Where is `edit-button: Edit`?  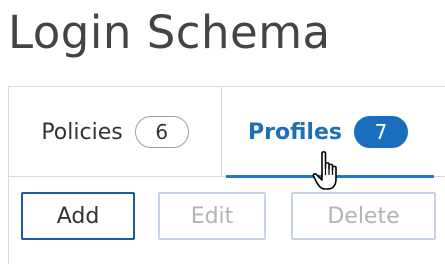
edit-button: Edit is located at coordinates (212, 216).